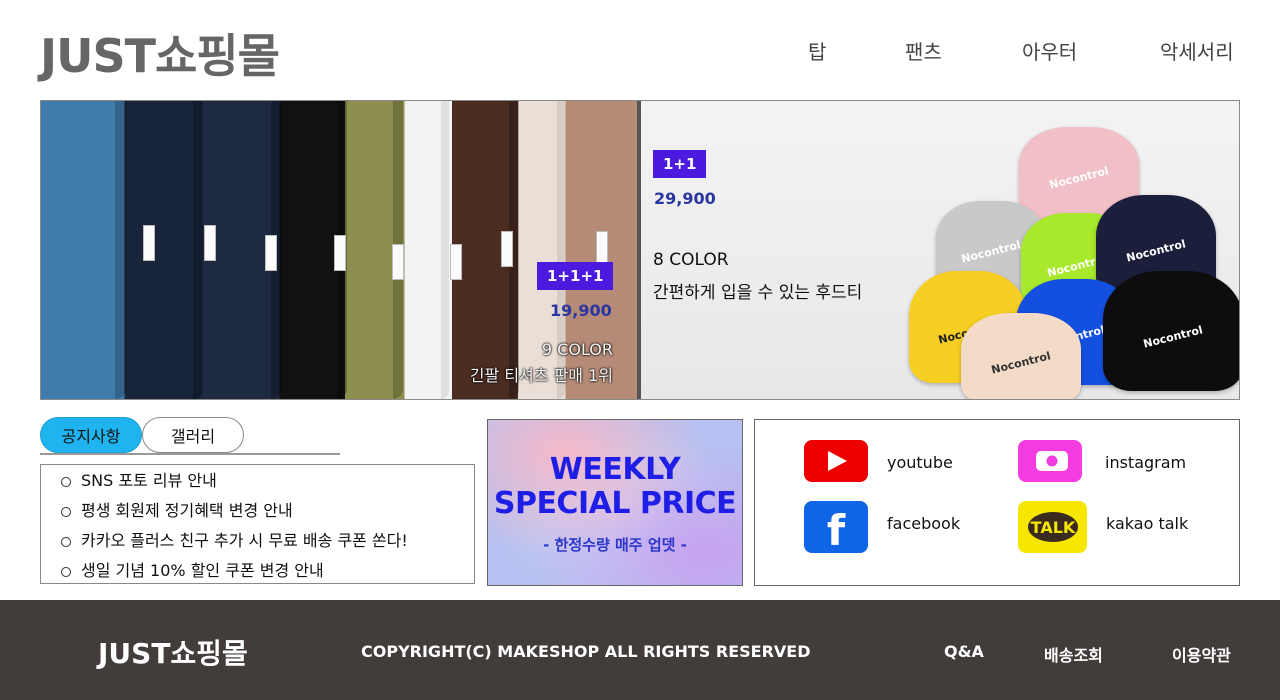 The width and height of the screenshot is (1280, 700). What do you see at coordinates (149, 480) in the screenshot?
I see `notice-title: SNS 포토 리뷰 안내` at bounding box center [149, 480].